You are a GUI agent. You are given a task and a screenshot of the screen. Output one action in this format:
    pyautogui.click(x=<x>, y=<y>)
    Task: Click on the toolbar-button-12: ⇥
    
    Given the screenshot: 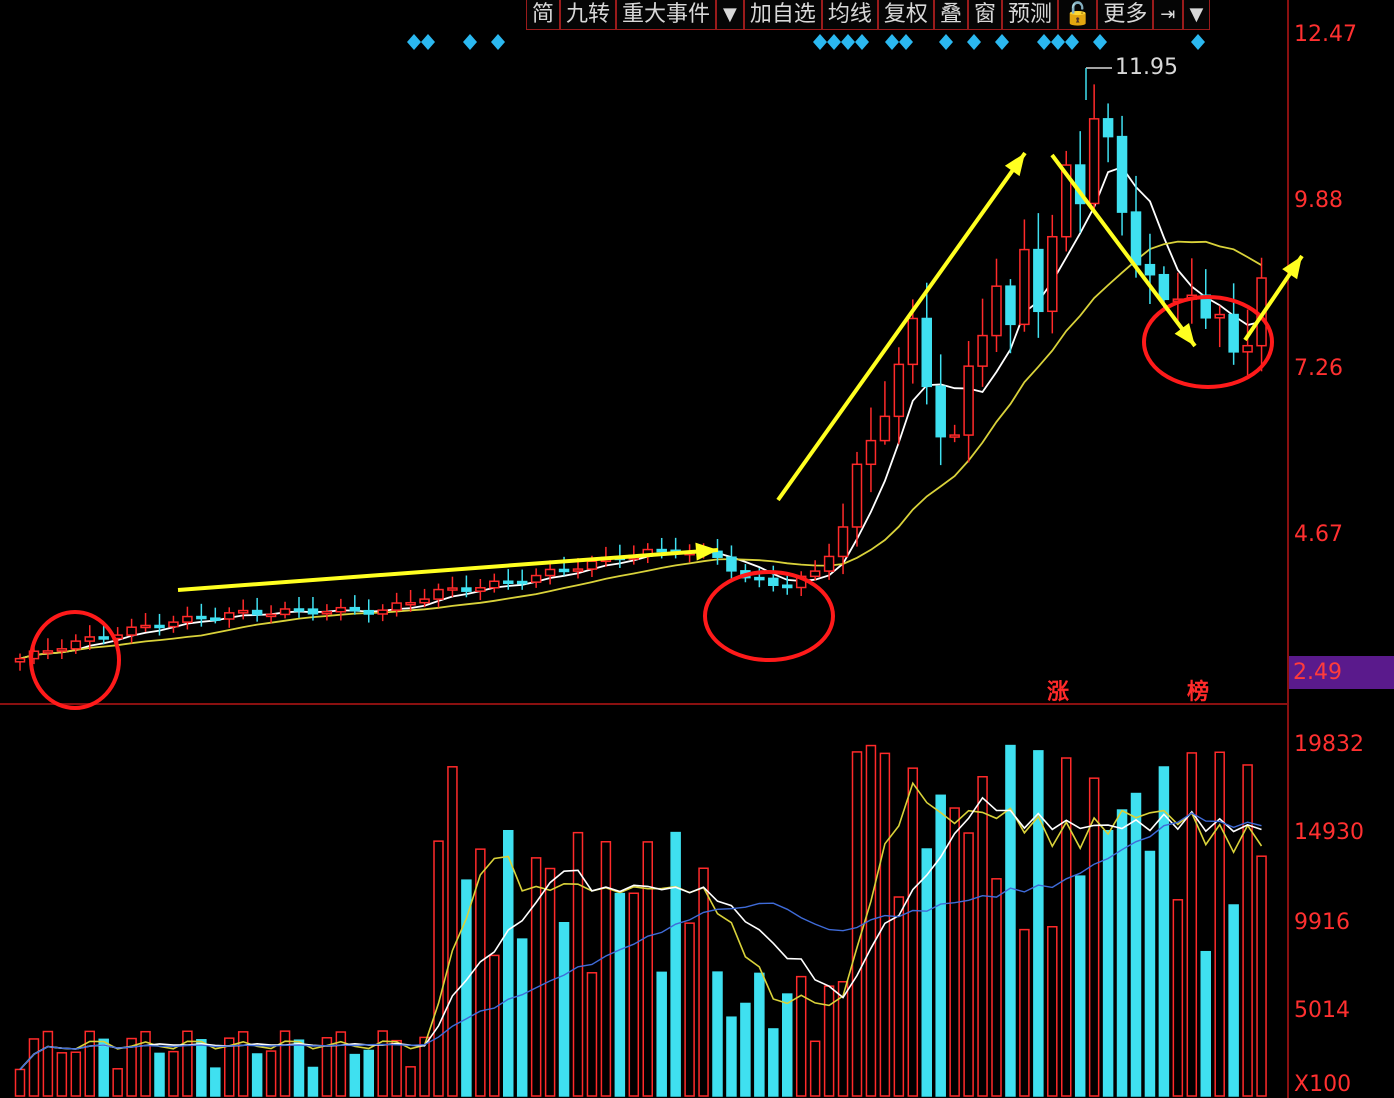 What is the action you would take?
    pyautogui.click(x=1168, y=15)
    